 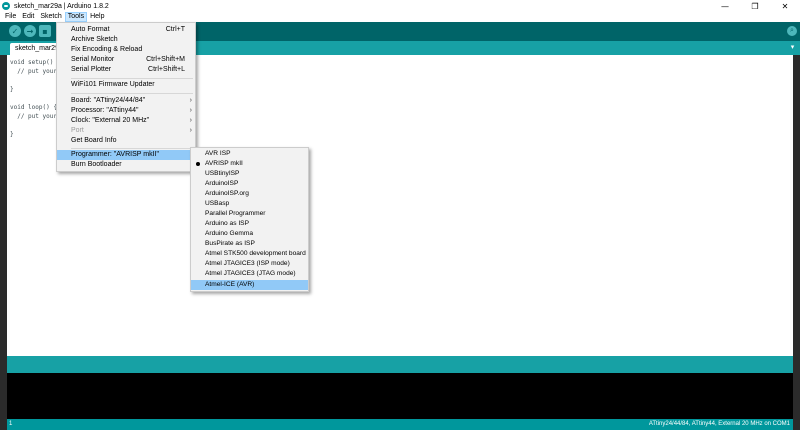 I want to click on line-number: 1, so click(x=11, y=424).